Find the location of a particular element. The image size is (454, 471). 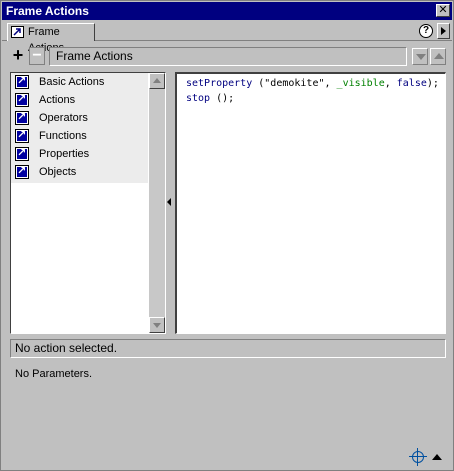

toolbox-item-label: Basic Actions is located at coordinates (72, 82).